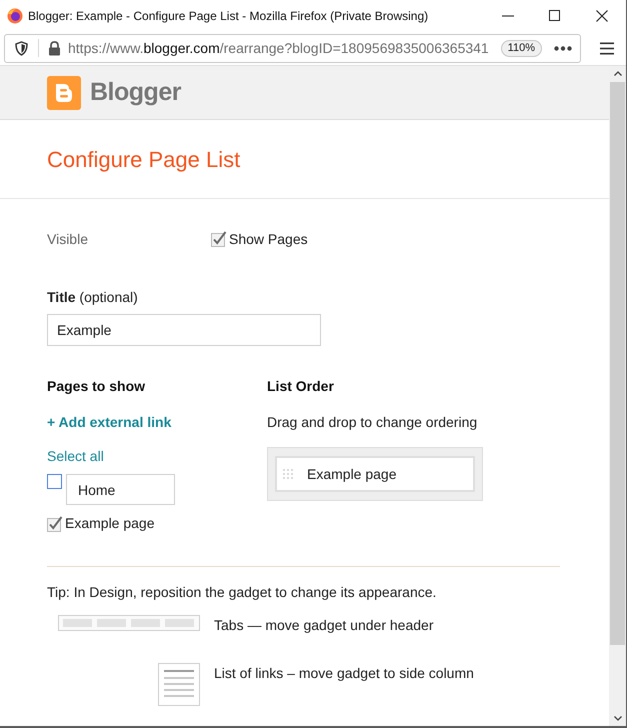 The height and width of the screenshot is (728, 627). What do you see at coordinates (120, 489) in the screenshot?
I see `page-name-field: Home` at bounding box center [120, 489].